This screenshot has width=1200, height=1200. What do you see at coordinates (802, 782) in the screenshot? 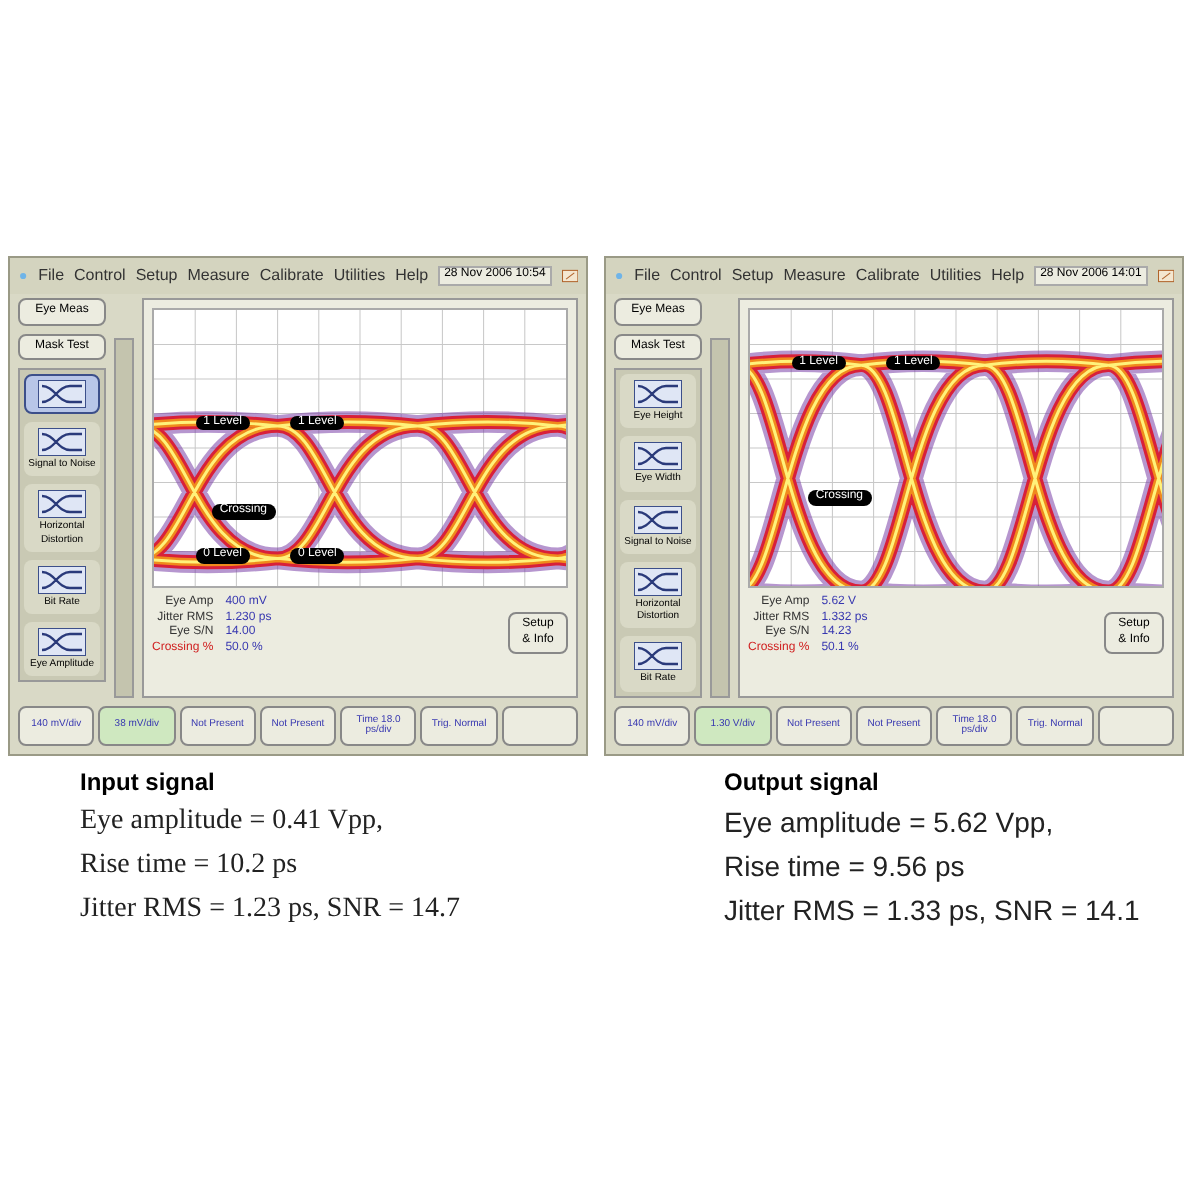
I see `caption-title: Output signal` at bounding box center [802, 782].